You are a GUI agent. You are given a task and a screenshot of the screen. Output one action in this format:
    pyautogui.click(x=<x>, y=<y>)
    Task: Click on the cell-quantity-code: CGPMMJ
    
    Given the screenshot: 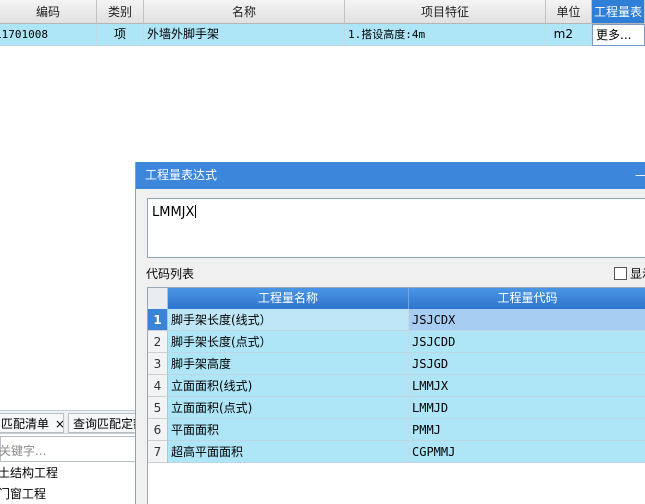 What is the action you would take?
    pyautogui.click(x=527, y=452)
    